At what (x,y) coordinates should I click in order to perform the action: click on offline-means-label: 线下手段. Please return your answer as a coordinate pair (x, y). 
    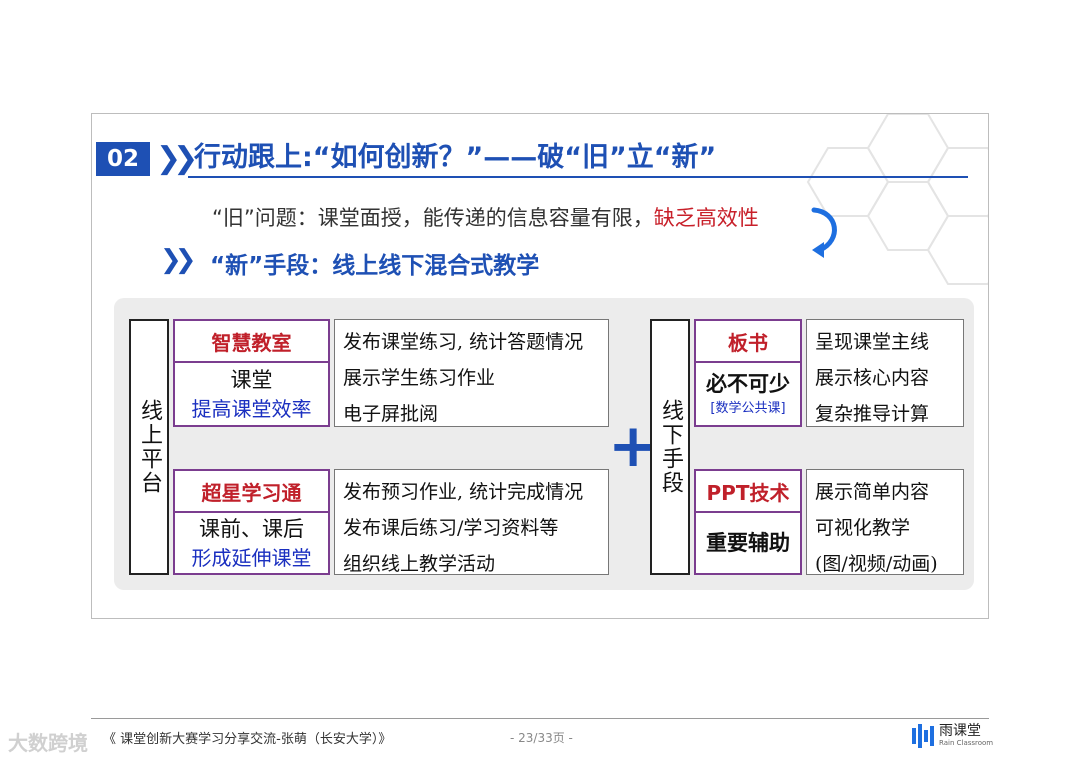
    Looking at the image, I should click on (670, 447).